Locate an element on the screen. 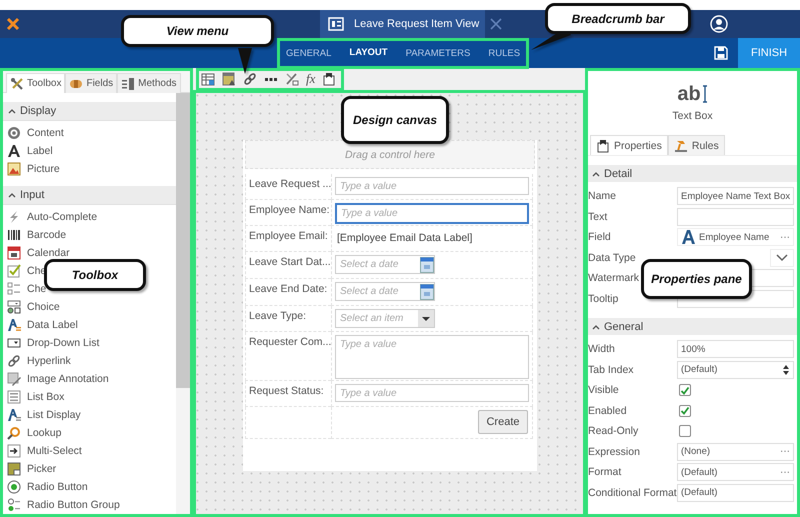 Image resolution: width=800 pixels, height=517 pixels. document-title: Leave Request Item View is located at coordinates (417, 24).